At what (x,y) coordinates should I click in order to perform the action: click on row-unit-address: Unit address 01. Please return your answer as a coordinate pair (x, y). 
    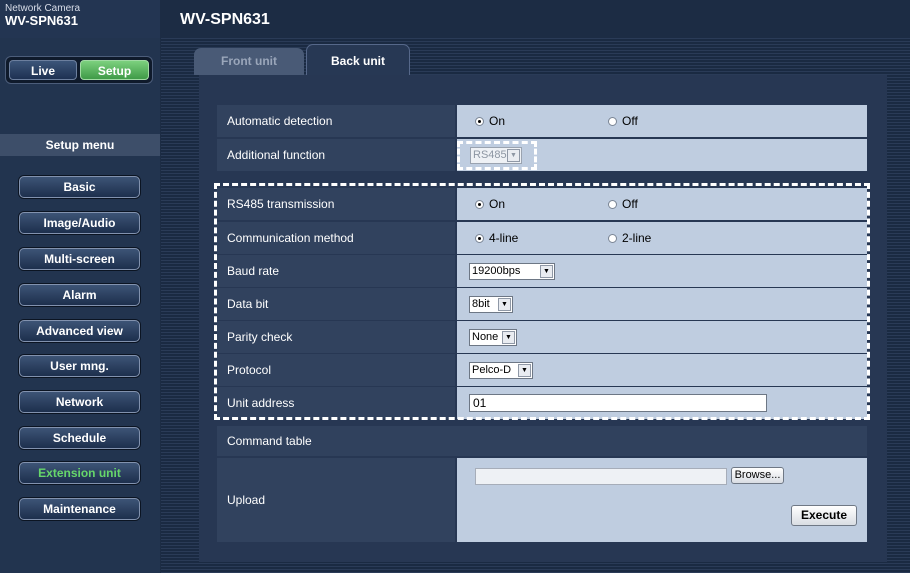
    Looking at the image, I should click on (542, 403).